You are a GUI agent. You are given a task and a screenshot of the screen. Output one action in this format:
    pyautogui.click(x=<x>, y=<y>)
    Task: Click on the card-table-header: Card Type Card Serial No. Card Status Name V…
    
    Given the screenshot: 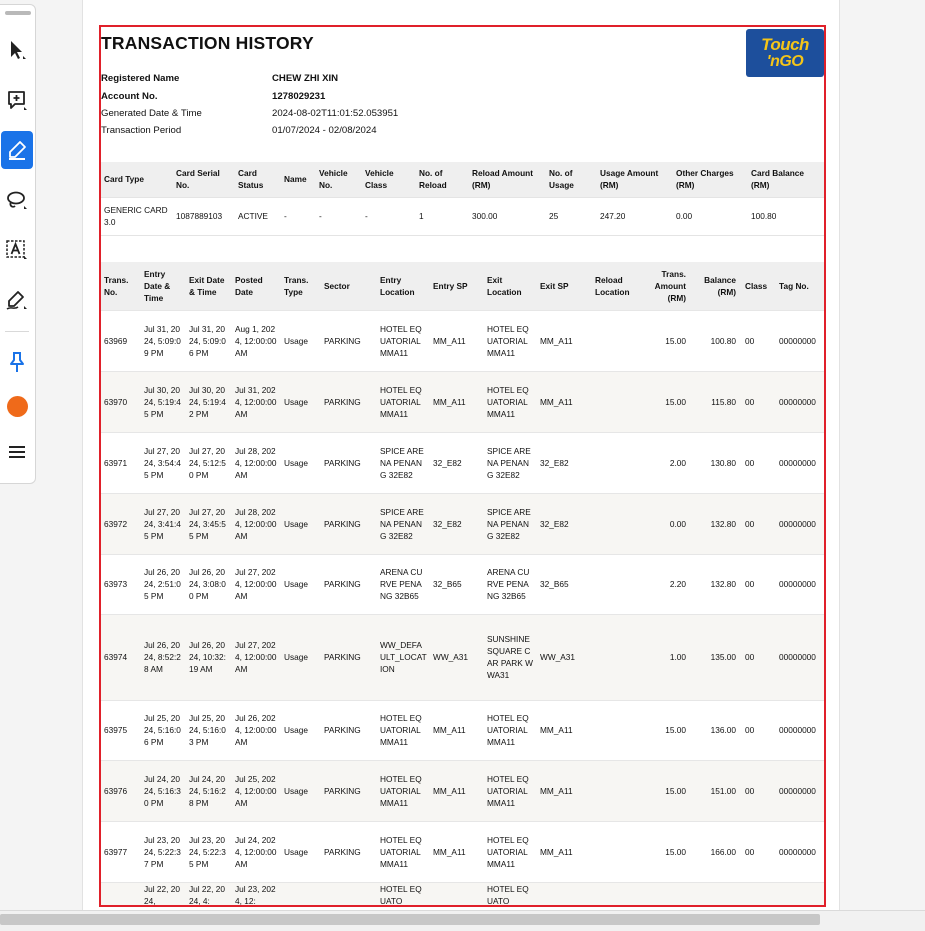 What is the action you would take?
    pyautogui.click(x=462, y=179)
    